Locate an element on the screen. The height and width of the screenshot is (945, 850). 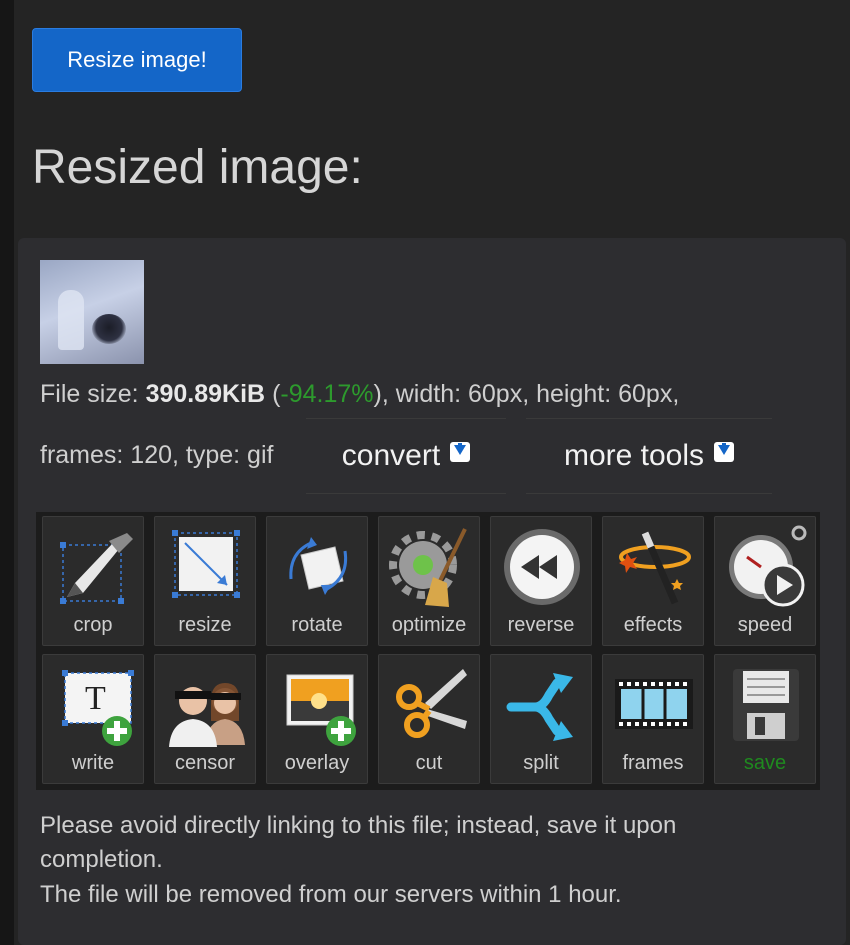
tool-write: T write is located at coordinates (93, 719).